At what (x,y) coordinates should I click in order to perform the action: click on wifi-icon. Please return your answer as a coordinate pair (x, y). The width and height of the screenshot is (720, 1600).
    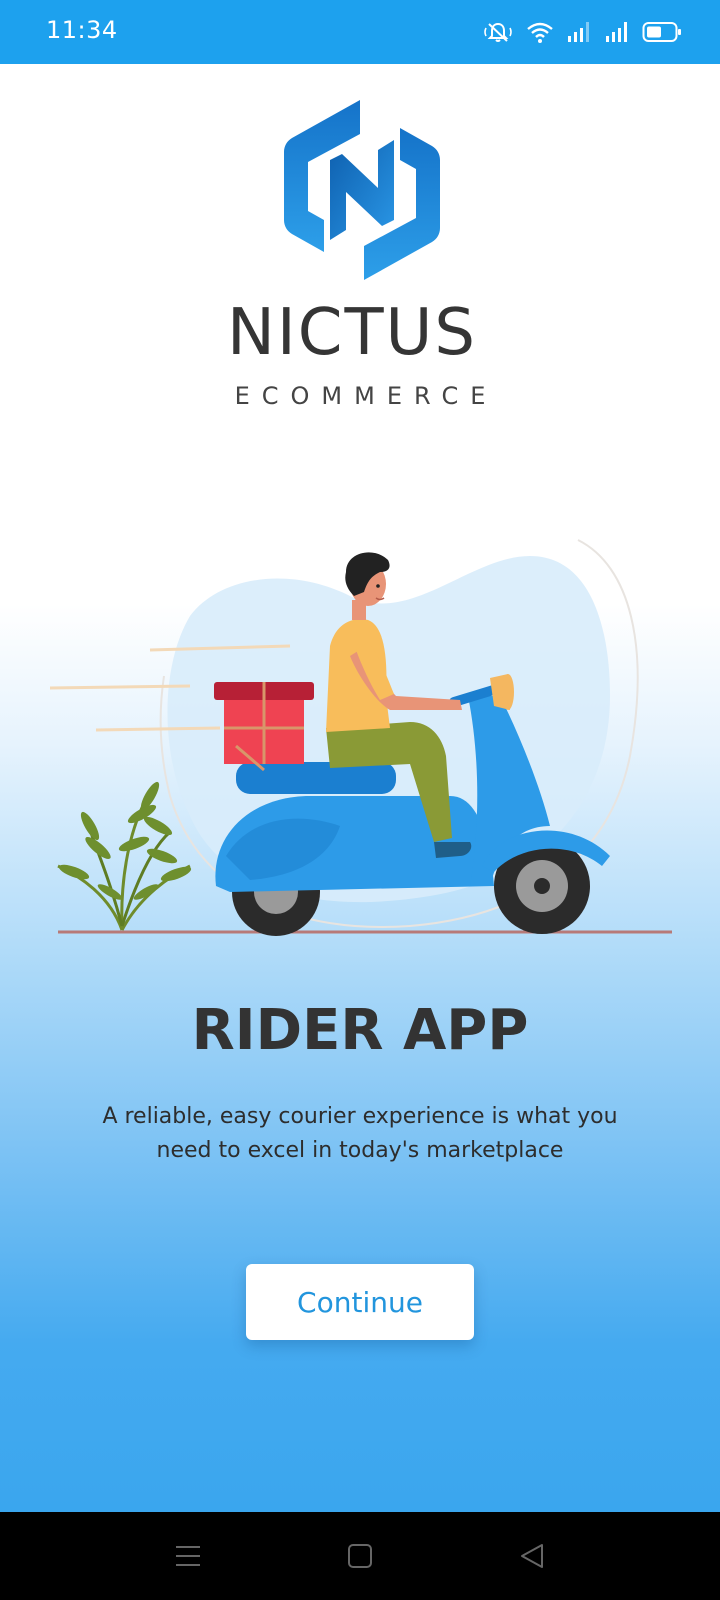
    Looking at the image, I should click on (540, 32).